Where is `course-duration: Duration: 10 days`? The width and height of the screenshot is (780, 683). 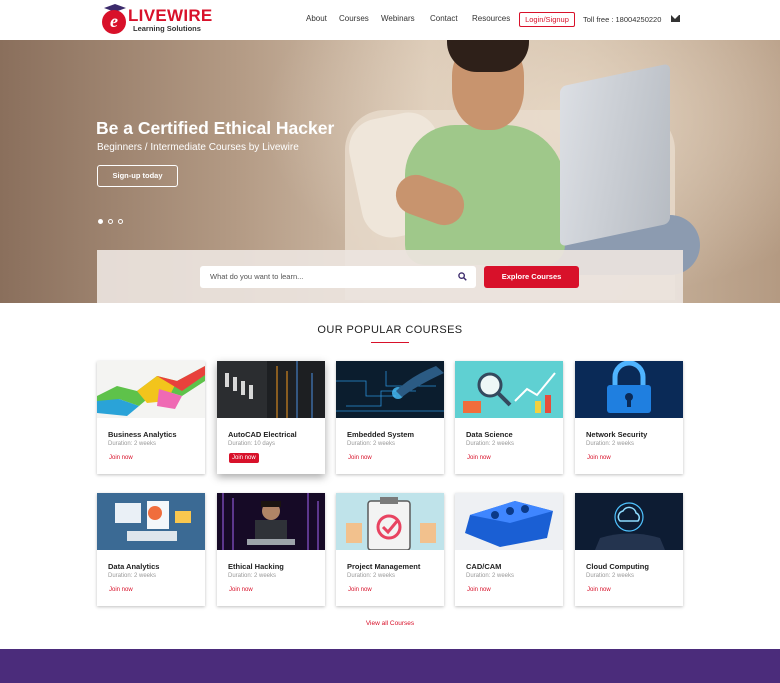
course-duration: Duration: 10 days is located at coordinates (252, 444).